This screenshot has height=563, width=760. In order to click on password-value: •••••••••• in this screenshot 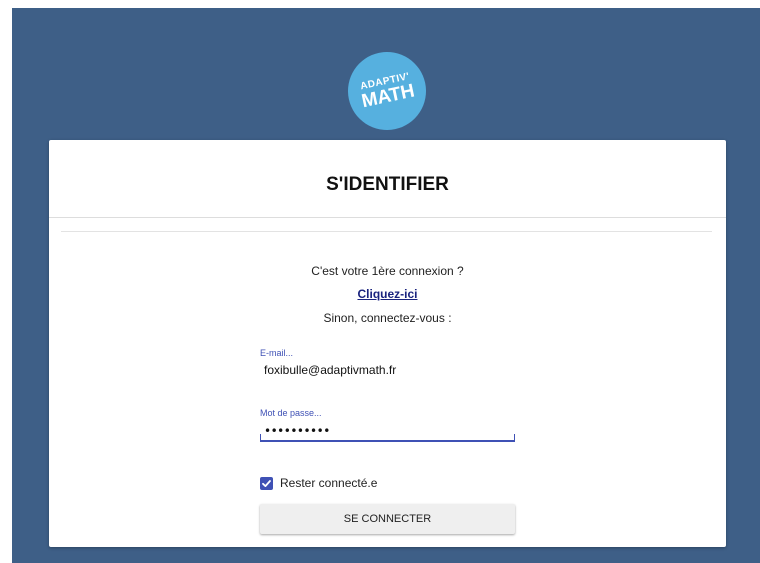, I will do `click(297, 431)`.